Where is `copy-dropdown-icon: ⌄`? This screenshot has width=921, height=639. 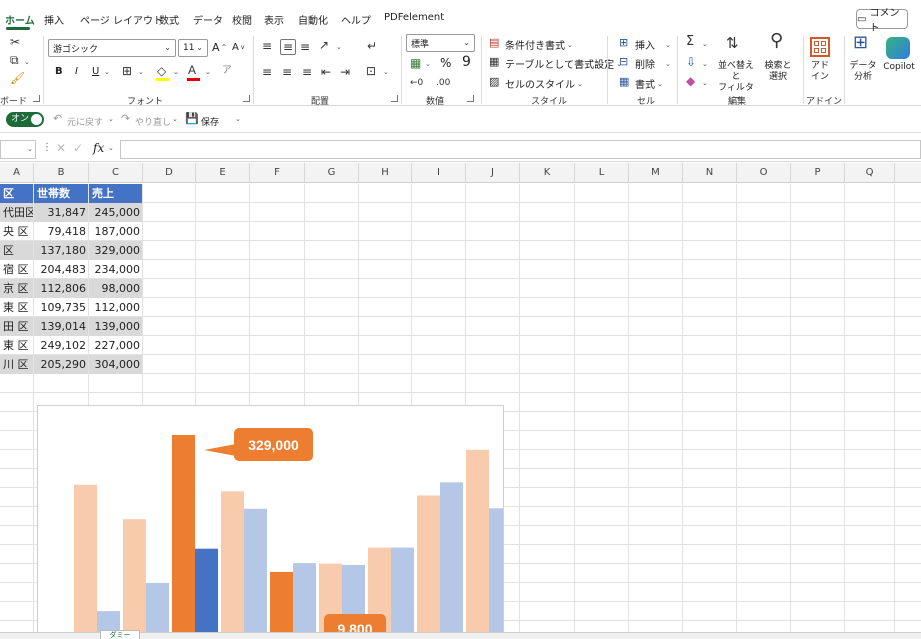 copy-dropdown-icon: ⌄ is located at coordinates (27, 62).